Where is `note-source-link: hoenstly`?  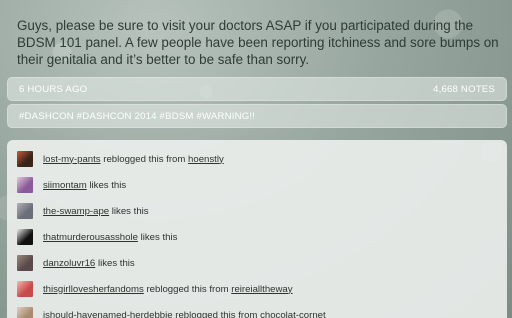 note-source-link: hoenstly is located at coordinates (206, 159).